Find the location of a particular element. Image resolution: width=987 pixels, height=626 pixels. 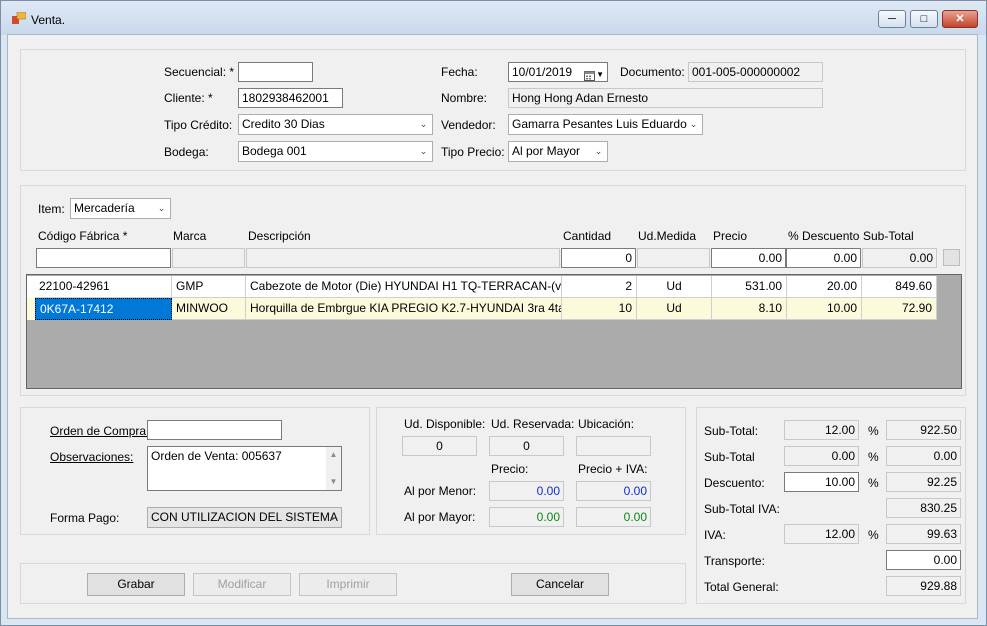

reservada-label: Ud. Reservada: is located at coordinates (533, 424).